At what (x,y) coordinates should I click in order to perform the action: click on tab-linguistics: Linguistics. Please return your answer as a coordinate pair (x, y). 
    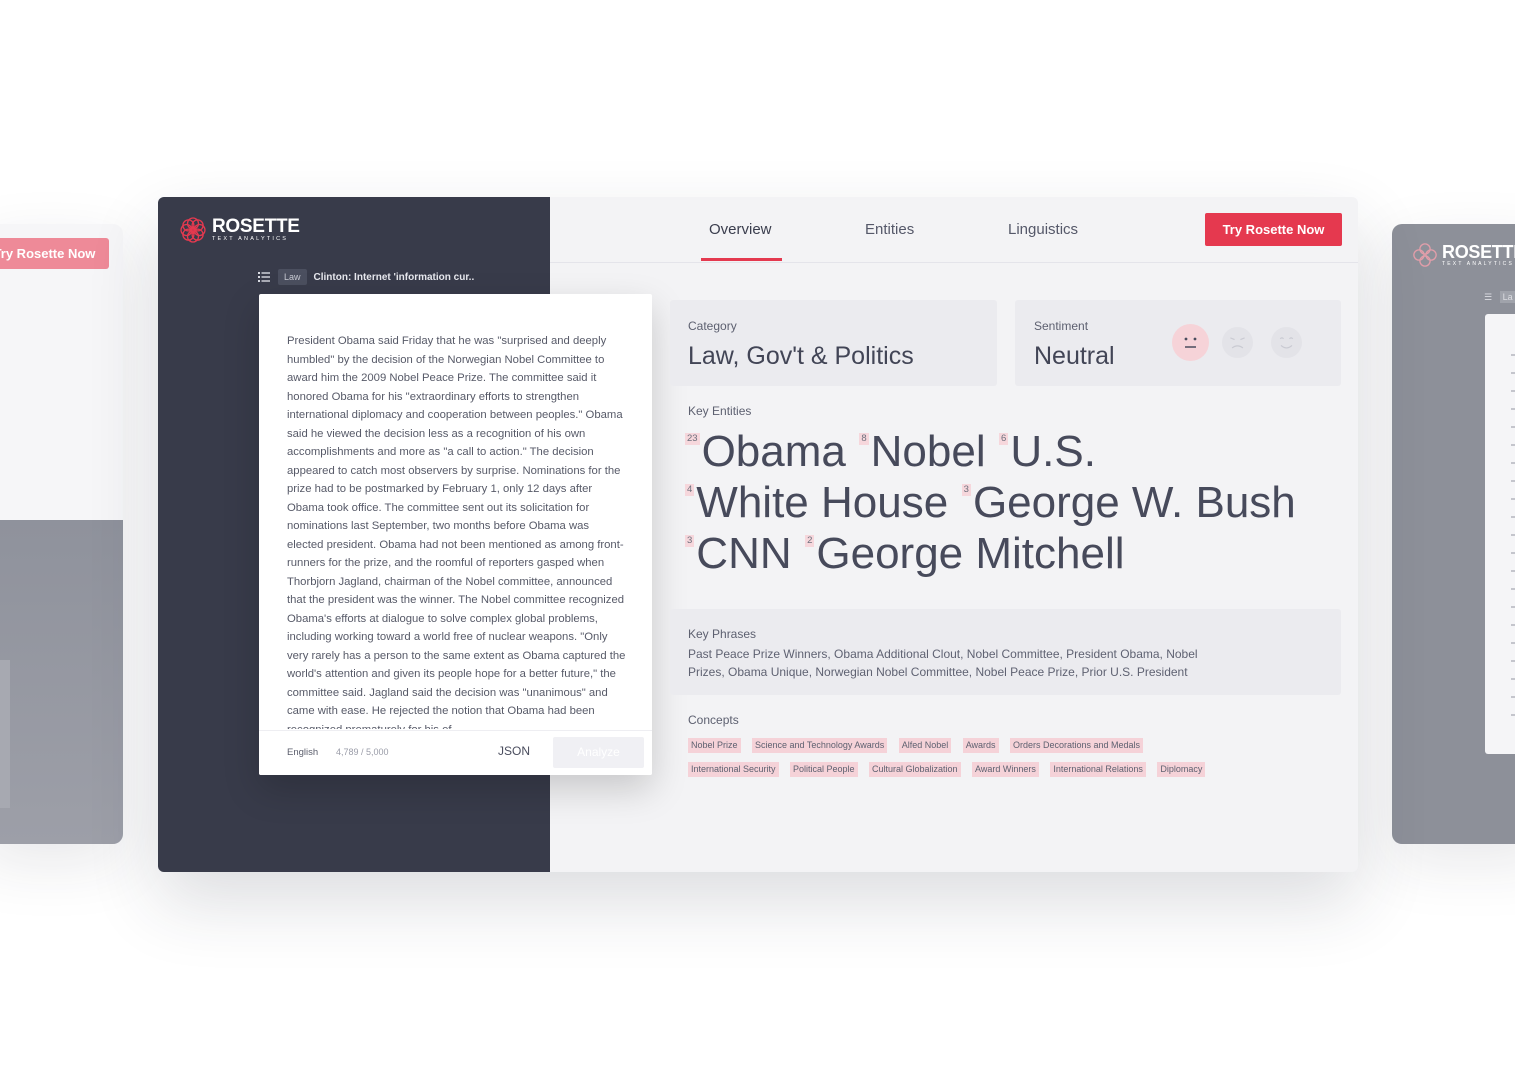
    Looking at the image, I should click on (1043, 229).